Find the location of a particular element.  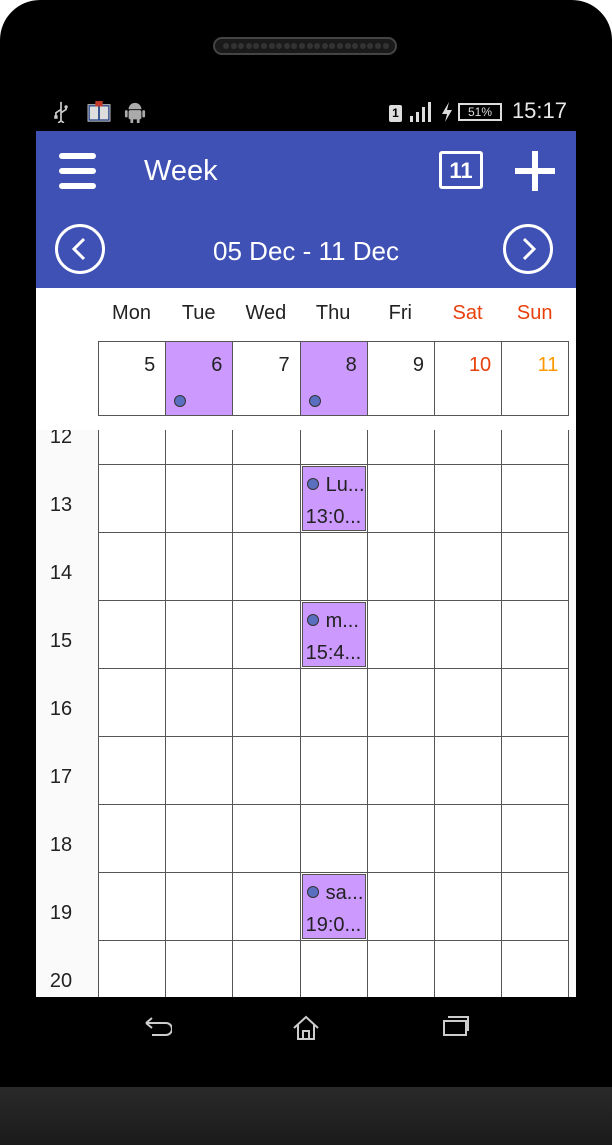

recent-apps-icon is located at coordinates (456, 1026).